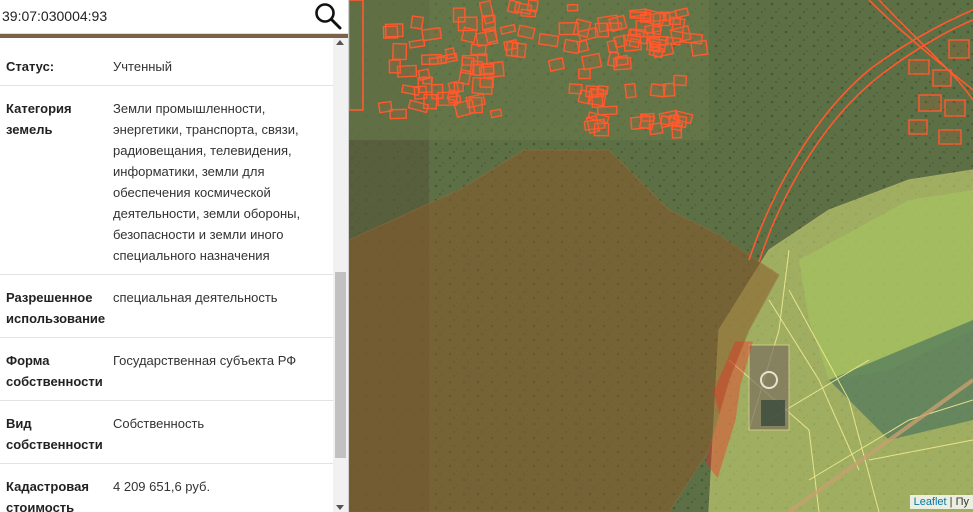 The height and width of the screenshot is (512, 973). What do you see at coordinates (930, 502) in the screenshot?
I see `leaflet-link: Leaflet` at bounding box center [930, 502].